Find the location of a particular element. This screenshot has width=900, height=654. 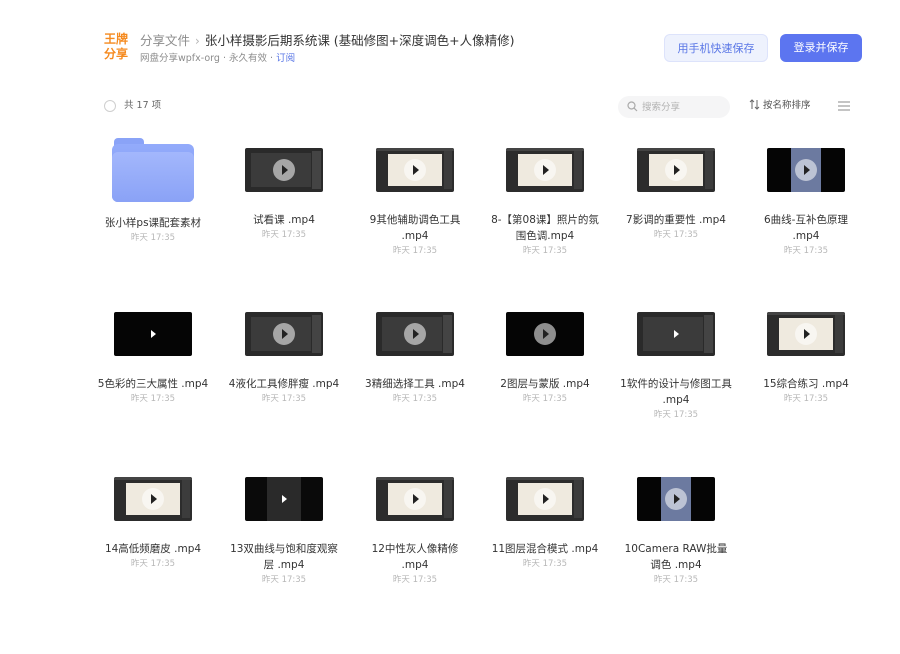

sort-button: 按名称排序 is located at coordinates (780, 106).